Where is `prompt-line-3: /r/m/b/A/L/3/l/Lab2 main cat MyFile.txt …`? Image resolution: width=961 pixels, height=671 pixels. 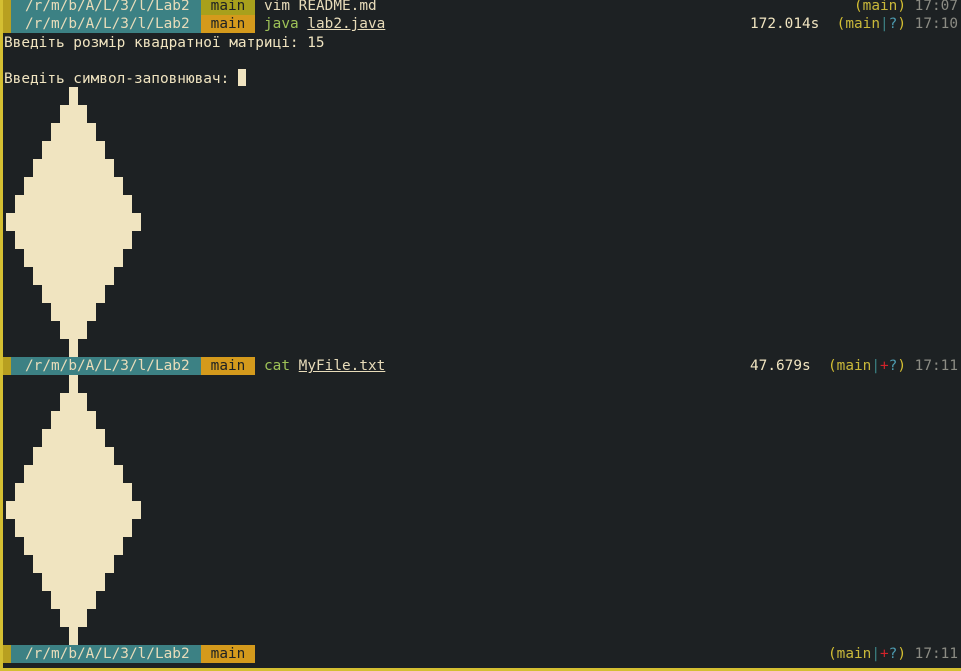
prompt-line-3: /r/m/b/A/L/3/l/Lab2 main cat MyFile.txt … is located at coordinates (482, 366).